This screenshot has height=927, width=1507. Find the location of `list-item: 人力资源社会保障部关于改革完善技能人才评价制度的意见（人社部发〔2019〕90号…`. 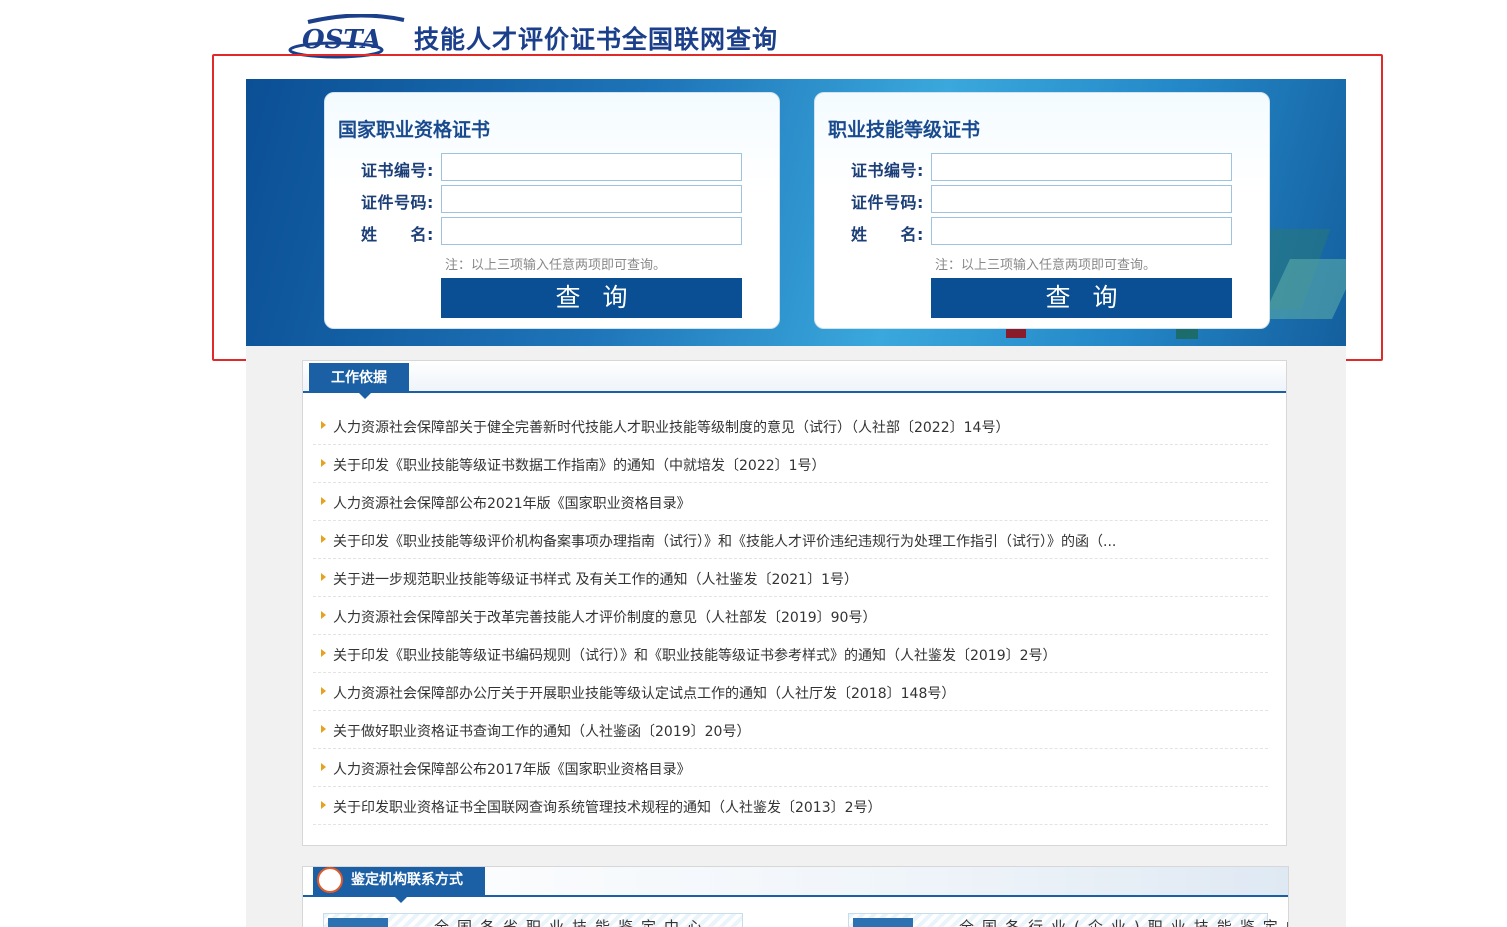

list-item: 人力资源社会保障部关于改革完善技能人才评价制度的意见（人社部发〔2019〕90号… is located at coordinates (790, 616).